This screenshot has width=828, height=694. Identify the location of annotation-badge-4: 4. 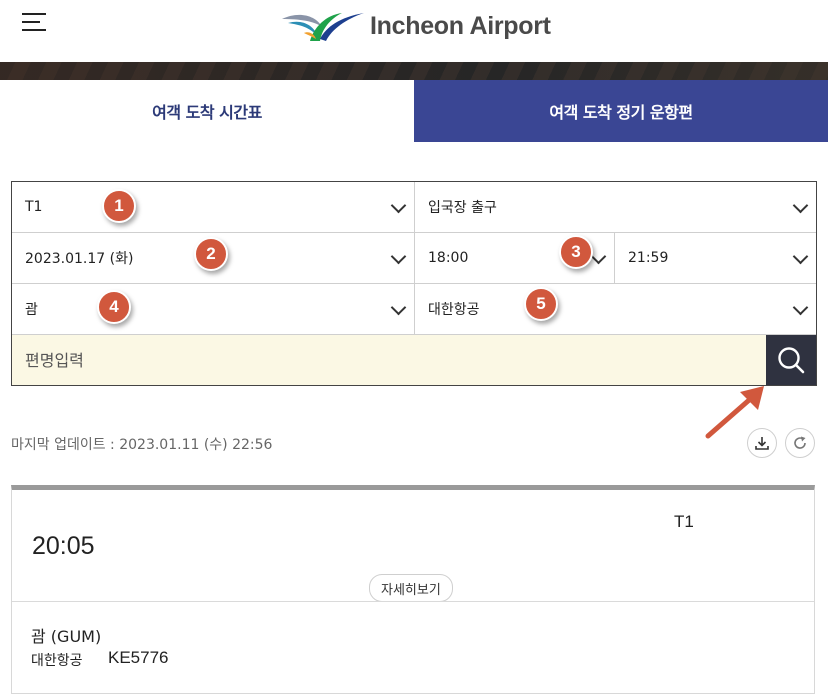
(114, 307).